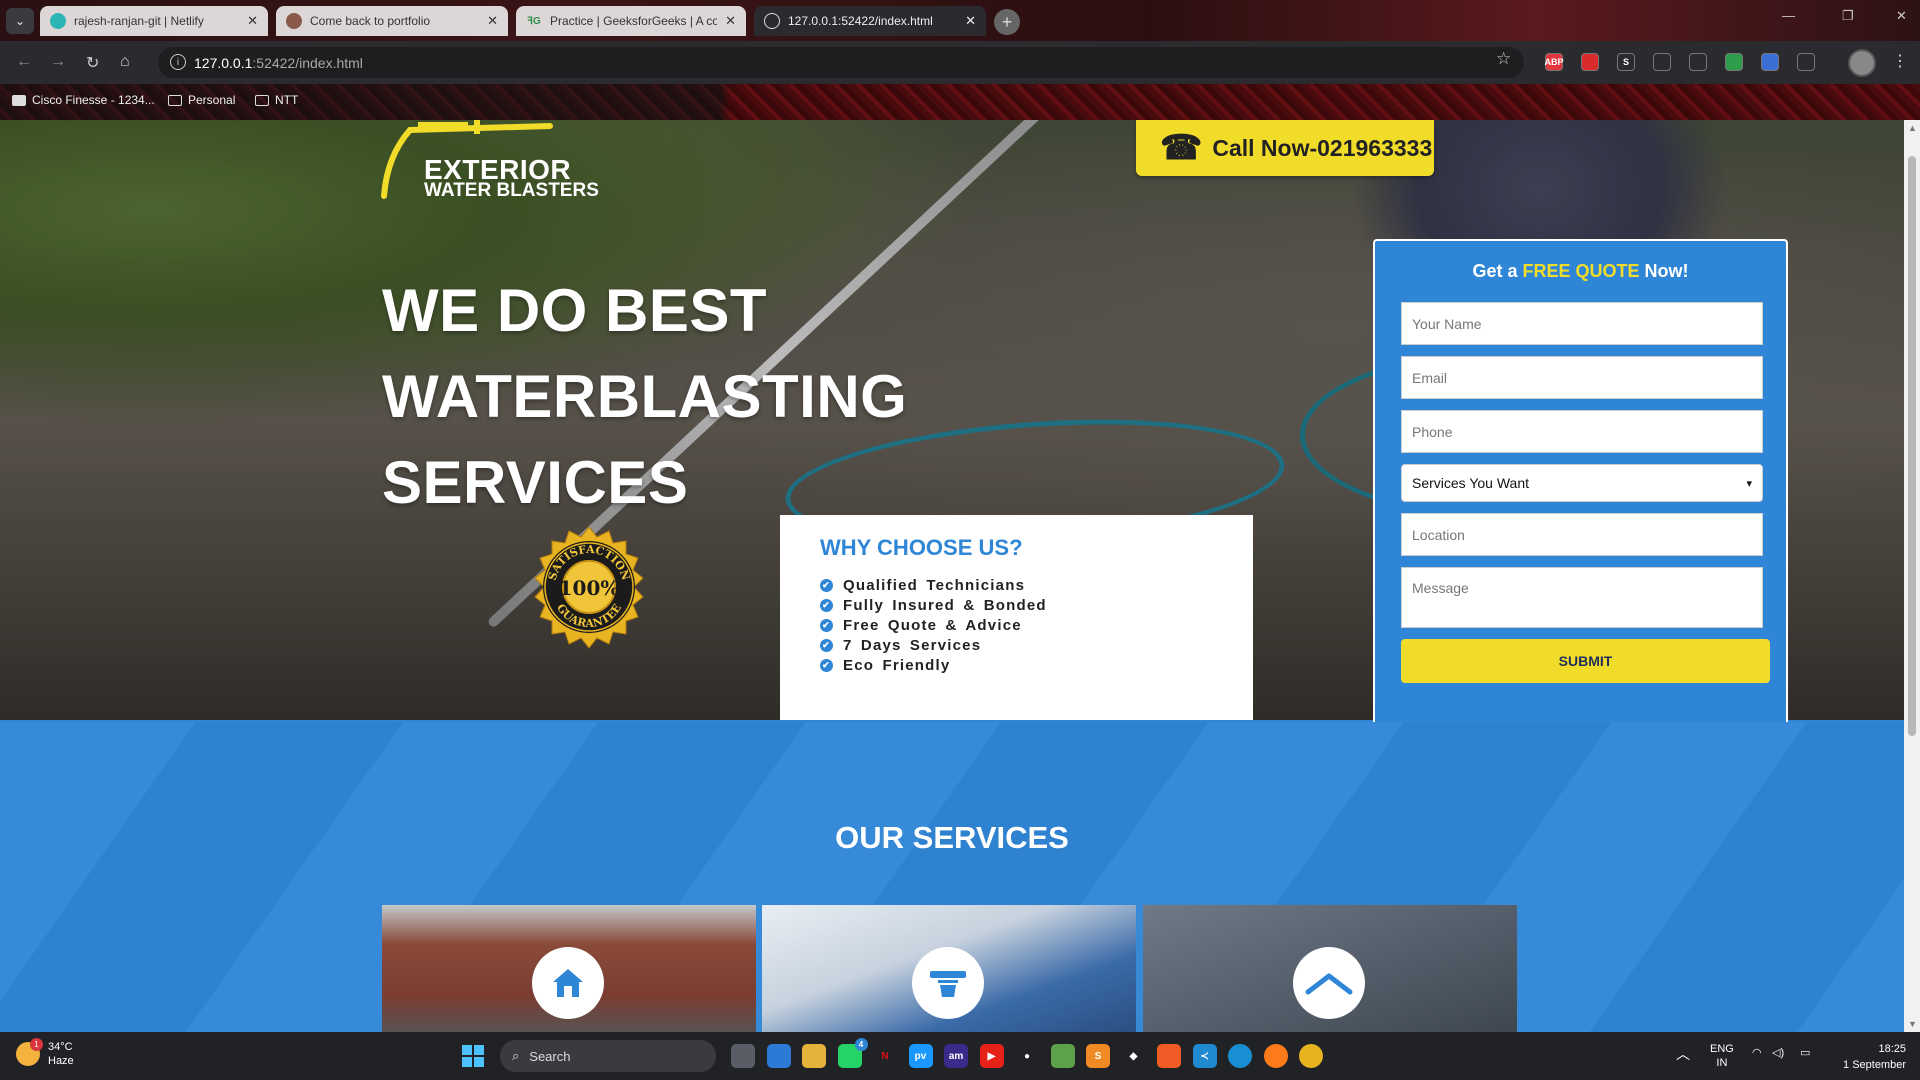  What do you see at coordinates (1848, 16) in the screenshot?
I see `maximize-icon: ❐` at bounding box center [1848, 16].